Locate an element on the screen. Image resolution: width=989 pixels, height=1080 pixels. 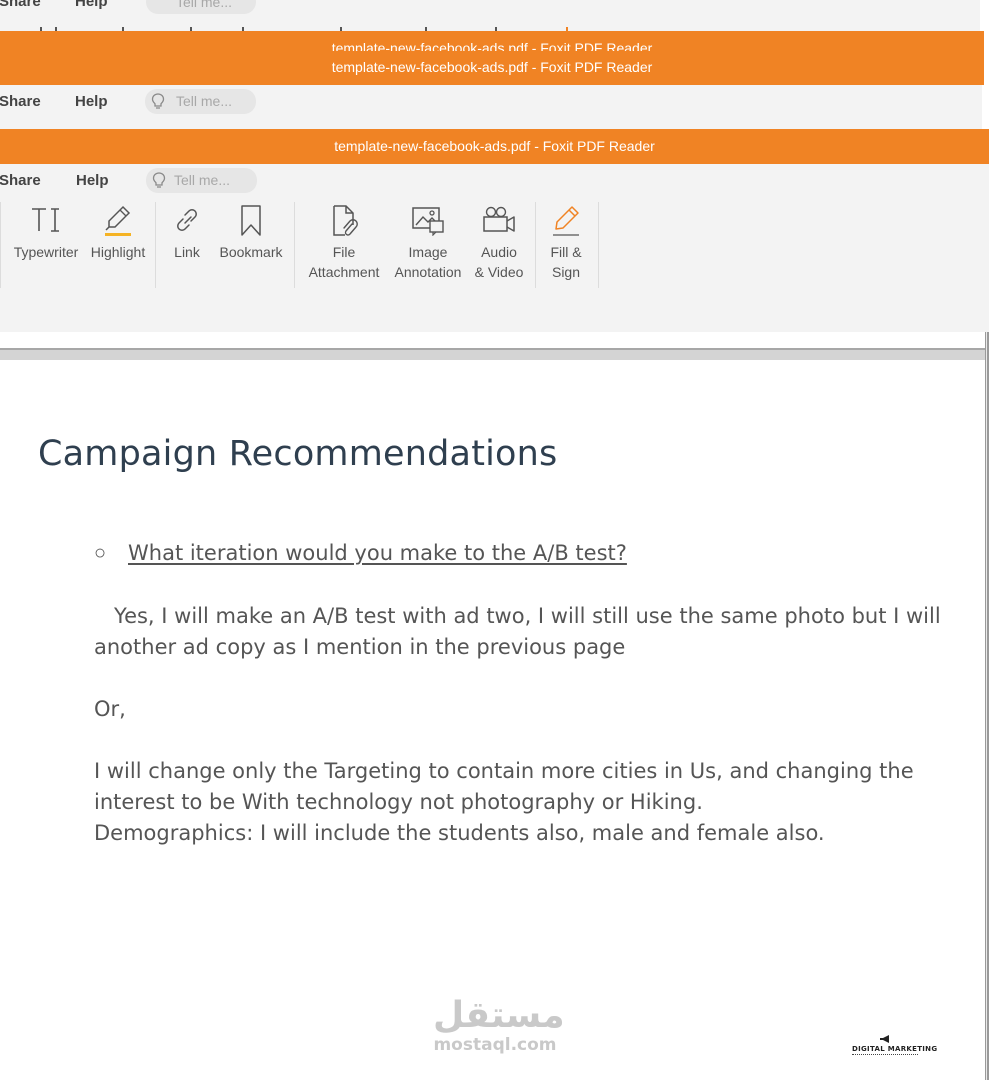
fill-sign-label-2: Sign is located at coordinates (566, 272).